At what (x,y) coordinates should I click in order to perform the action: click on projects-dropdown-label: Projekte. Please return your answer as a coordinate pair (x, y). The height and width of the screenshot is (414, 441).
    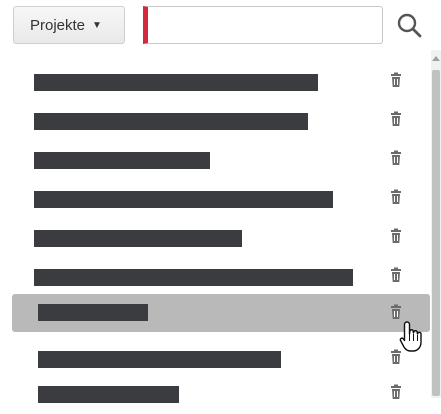
    Looking at the image, I should click on (58, 25).